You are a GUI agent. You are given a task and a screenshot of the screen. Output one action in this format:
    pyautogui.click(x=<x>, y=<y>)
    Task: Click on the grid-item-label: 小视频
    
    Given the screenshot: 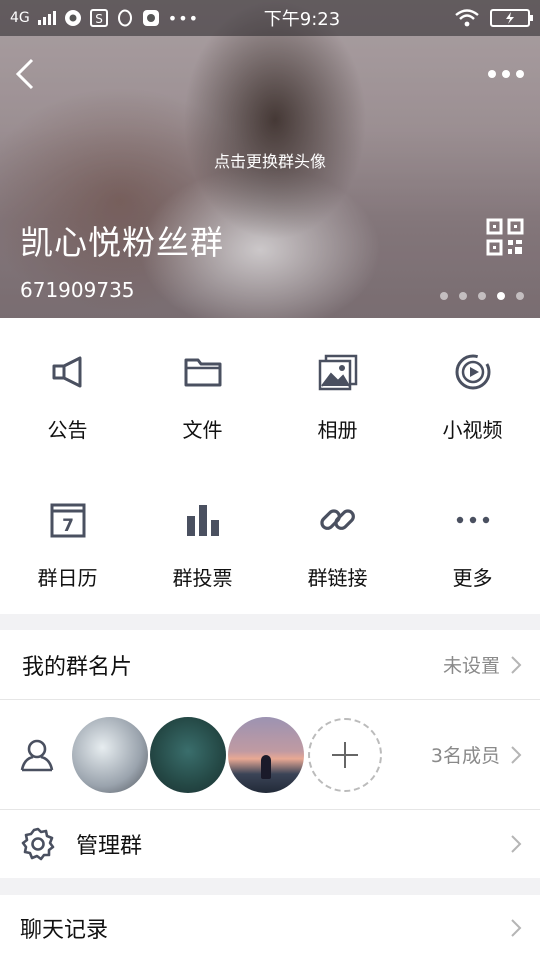 What is the action you would take?
    pyautogui.click(x=472, y=430)
    